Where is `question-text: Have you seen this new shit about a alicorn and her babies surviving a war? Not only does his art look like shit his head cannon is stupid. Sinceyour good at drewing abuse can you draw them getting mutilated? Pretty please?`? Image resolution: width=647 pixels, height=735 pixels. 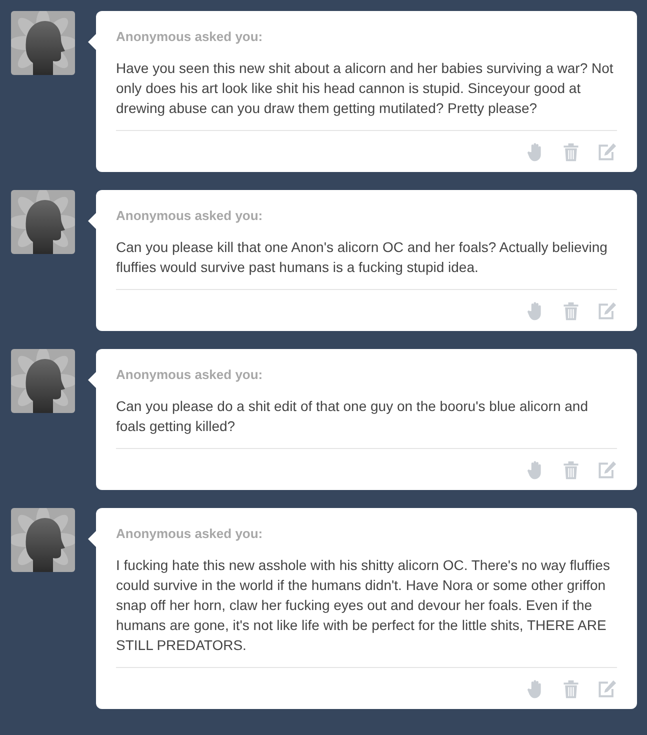 question-text: Have you seen this new shit about a alicorn and her babies surviving a war? Not only does his art look like shit his head cannon is stupid. Sinceyour good at drewing abuse can you draw them getting mutilated? Pretty please? is located at coordinates (365, 88).